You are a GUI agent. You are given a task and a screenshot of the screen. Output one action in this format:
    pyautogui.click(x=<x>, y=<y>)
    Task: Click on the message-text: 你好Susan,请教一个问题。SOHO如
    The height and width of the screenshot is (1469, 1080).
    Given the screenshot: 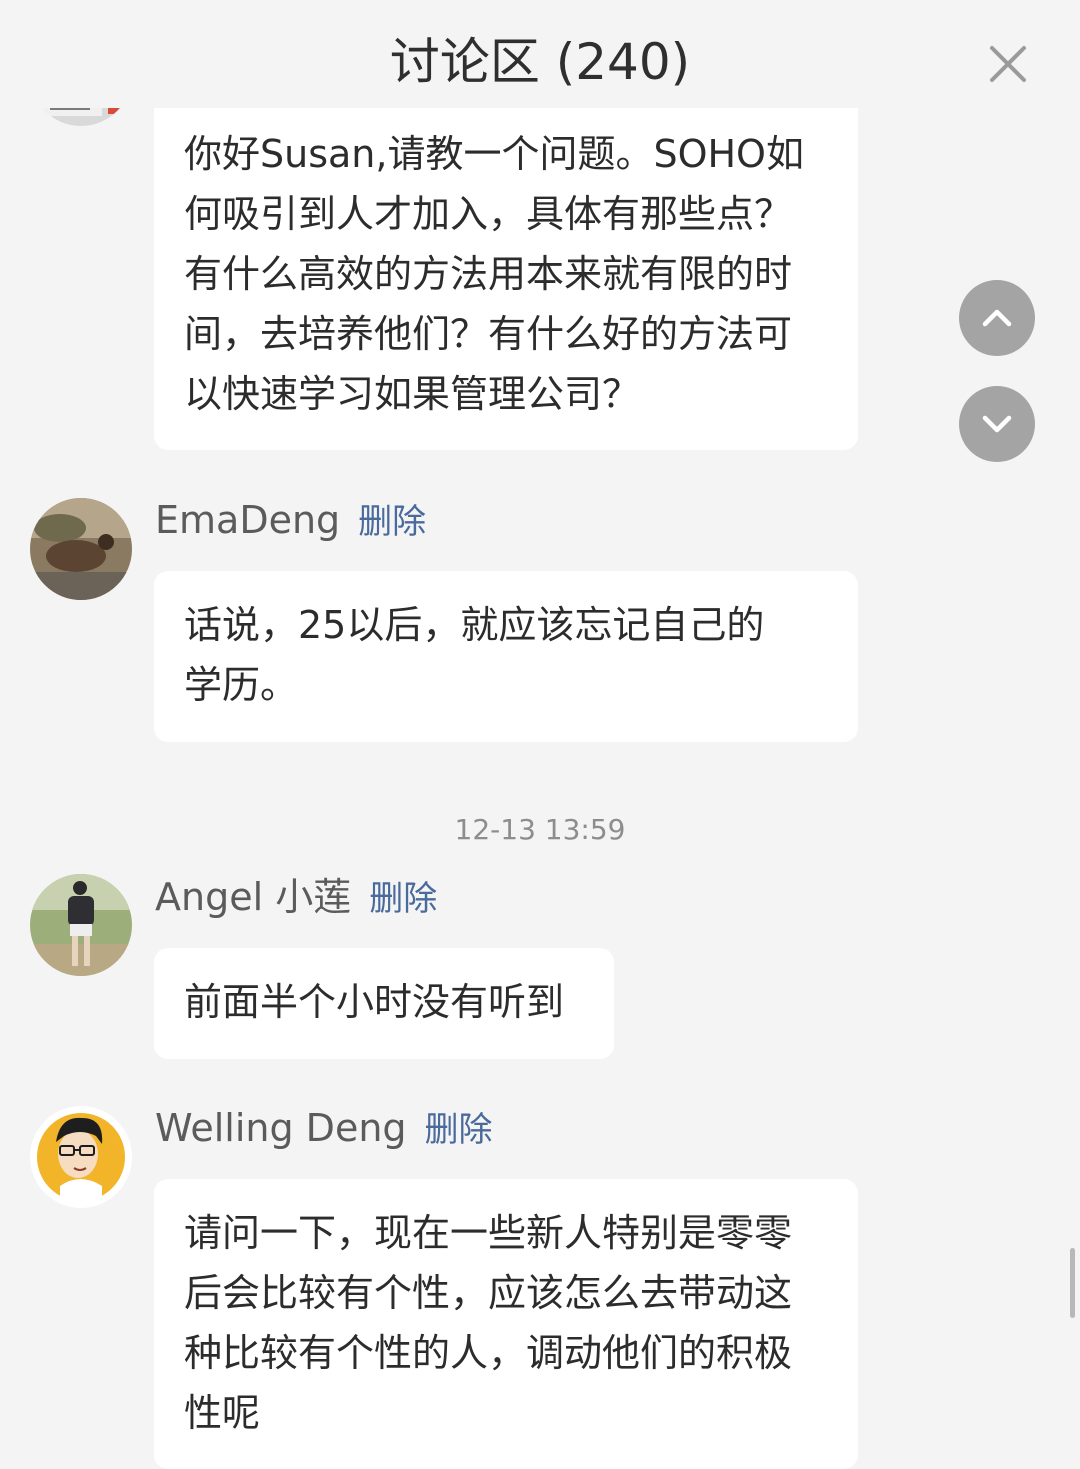 What is the action you would take?
    pyautogui.click(x=494, y=154)
    